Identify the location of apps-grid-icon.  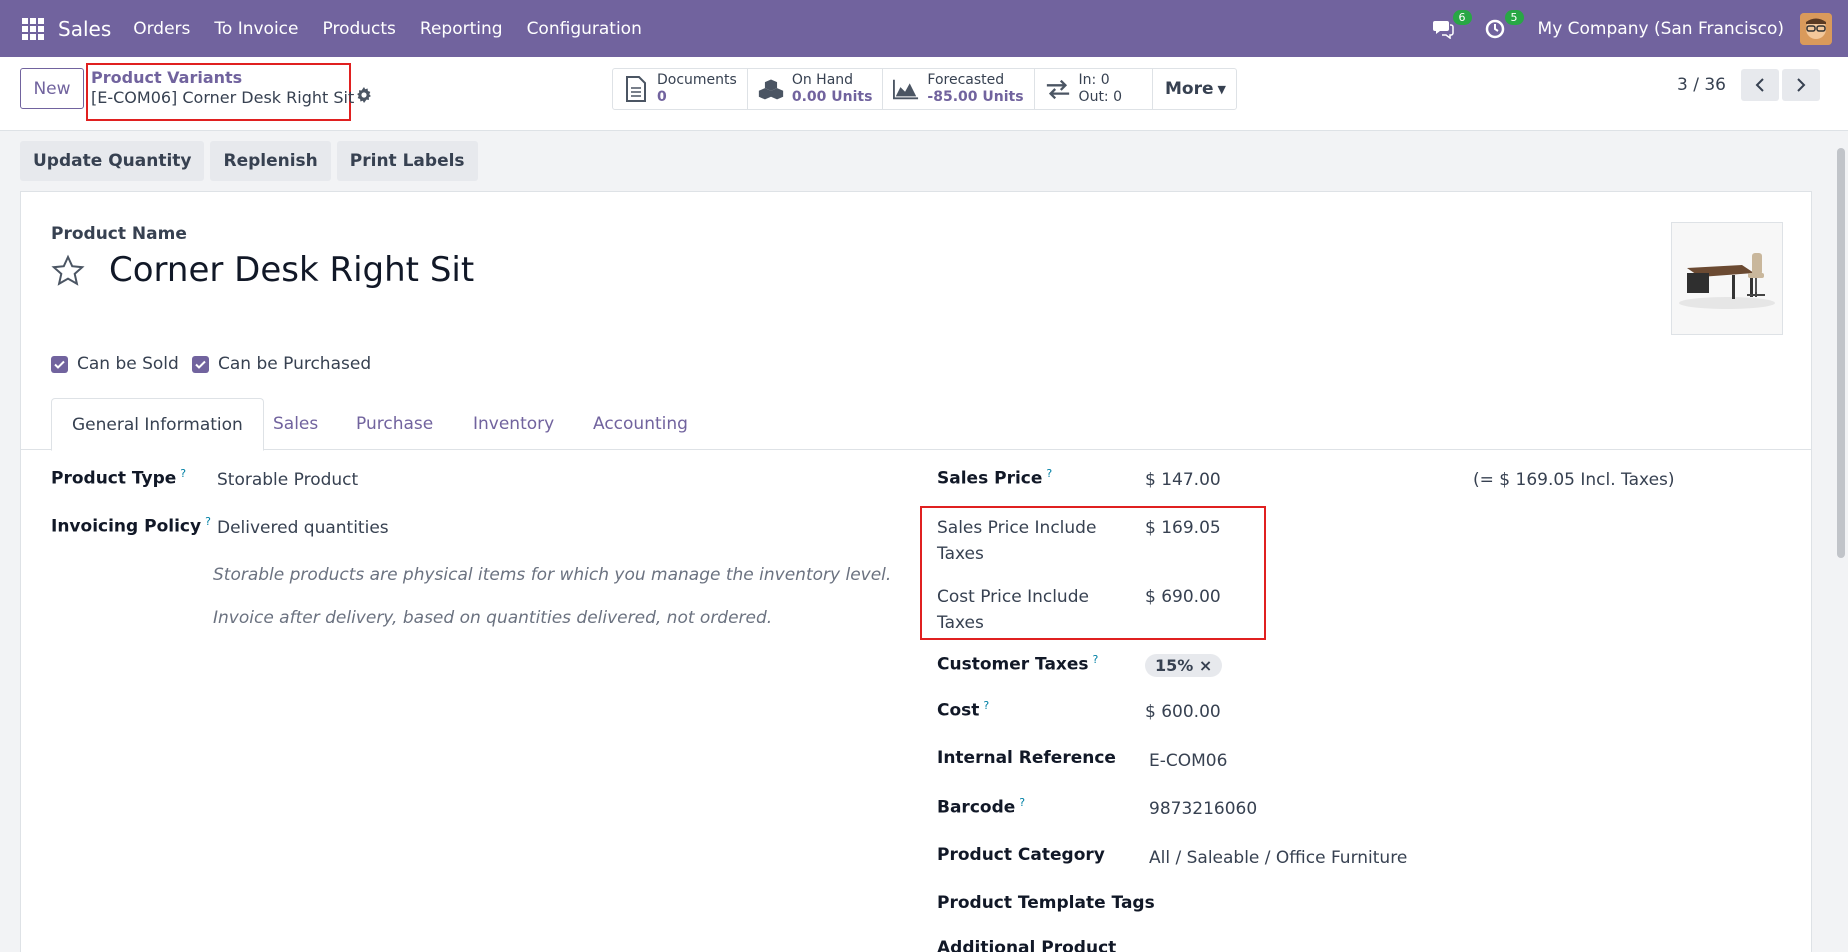
(33, 28).